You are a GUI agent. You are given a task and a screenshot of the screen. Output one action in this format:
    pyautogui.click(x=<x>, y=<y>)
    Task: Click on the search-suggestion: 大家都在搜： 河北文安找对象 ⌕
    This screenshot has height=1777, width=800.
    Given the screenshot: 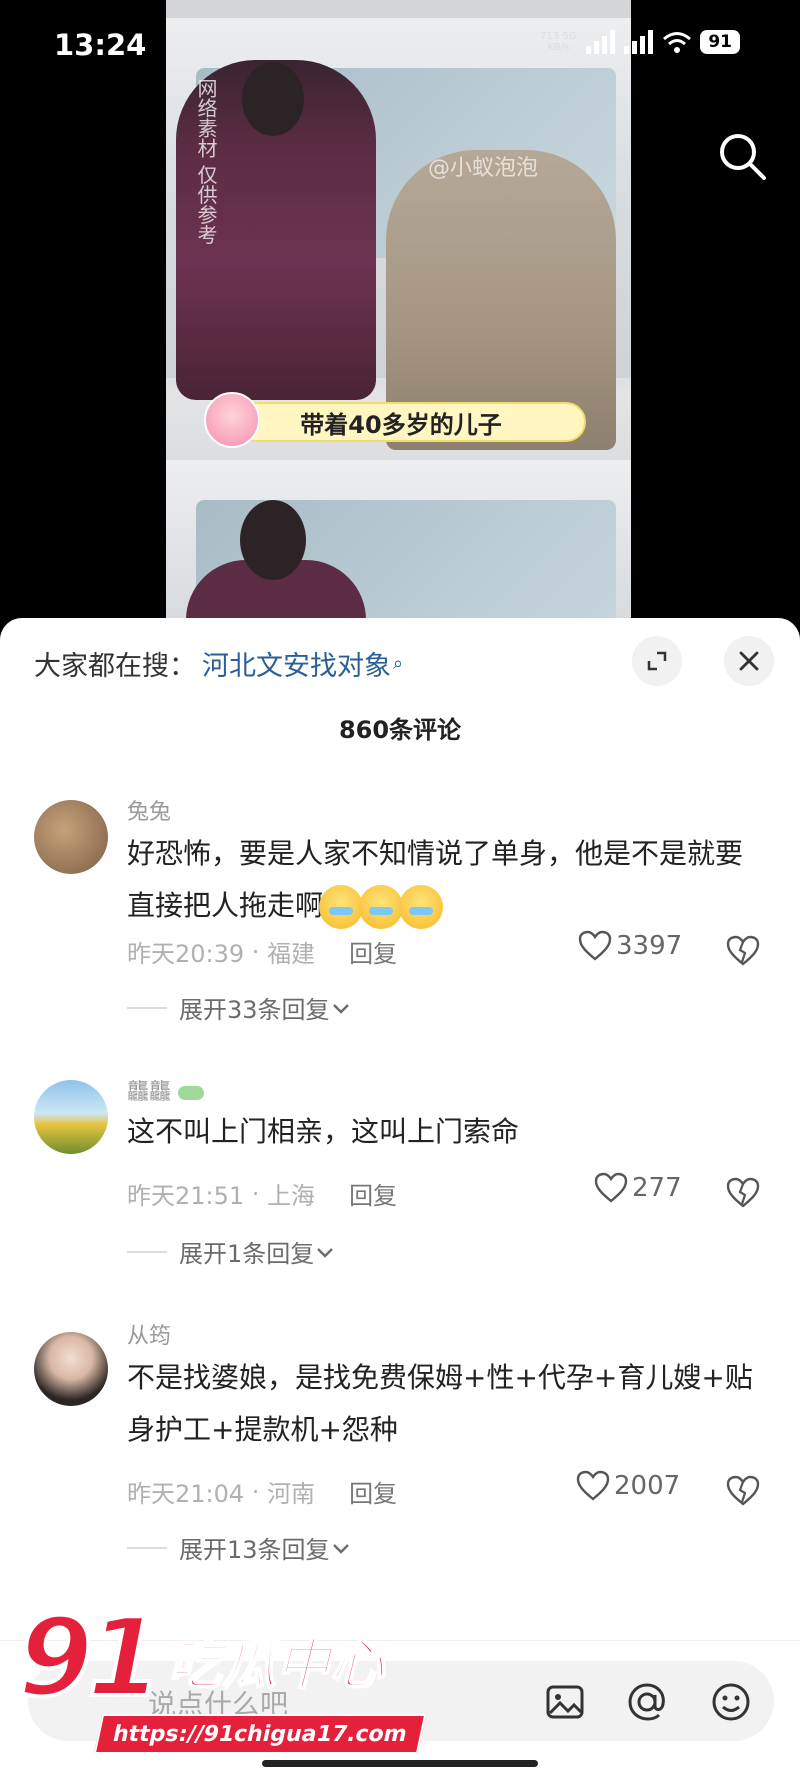 What is the action you would take?
    pyautogui.click(x=218, y=663)
    